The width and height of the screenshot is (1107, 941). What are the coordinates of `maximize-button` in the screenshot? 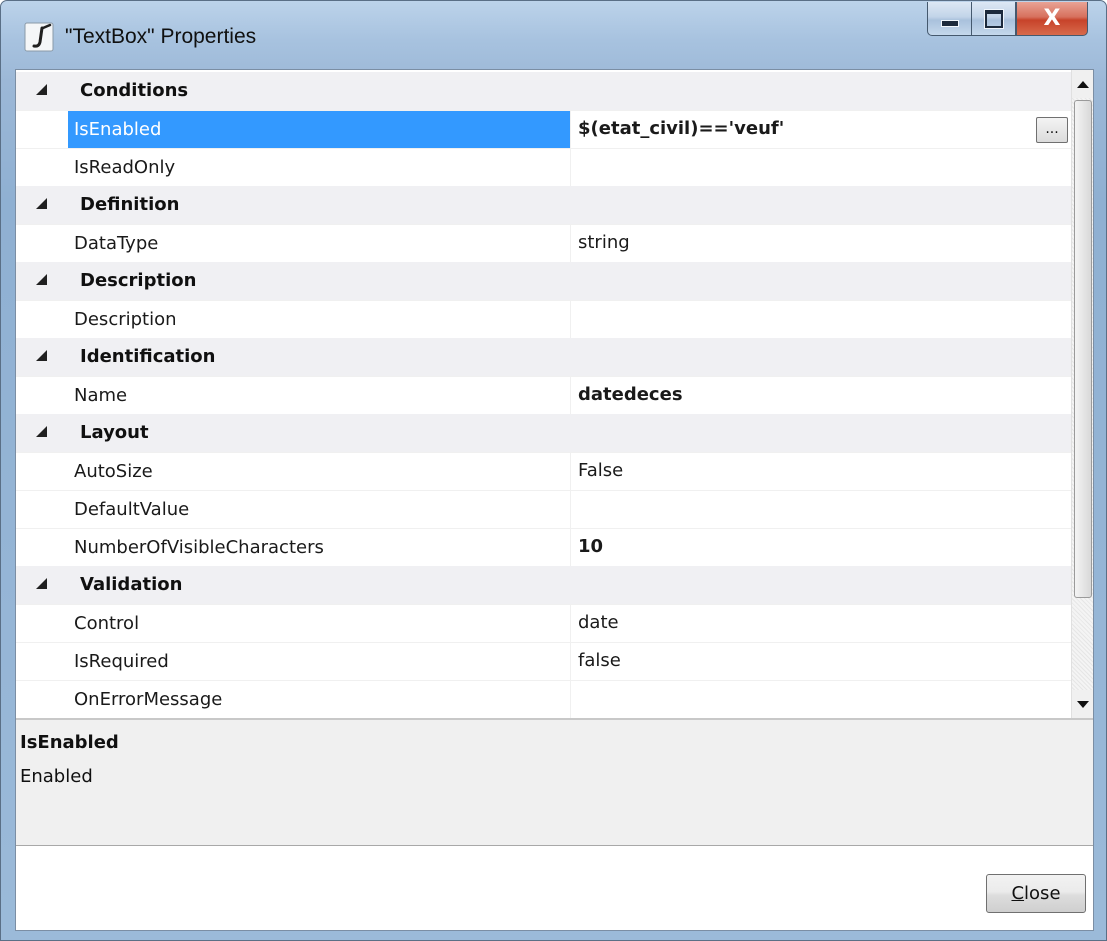 It's located at (993, 19).